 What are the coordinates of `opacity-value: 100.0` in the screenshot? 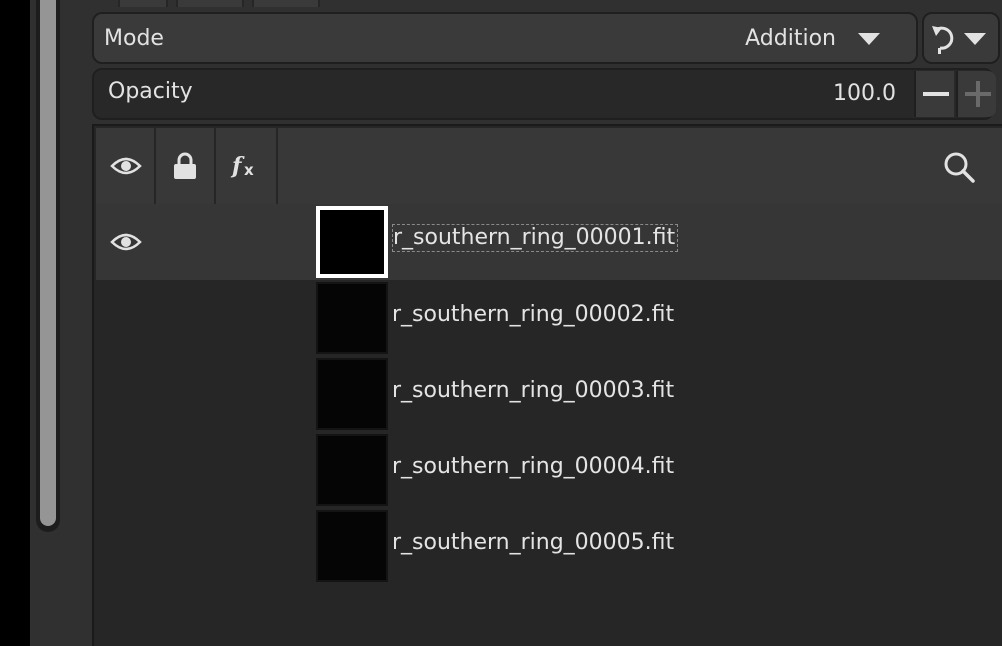 It's located at (864, 93).